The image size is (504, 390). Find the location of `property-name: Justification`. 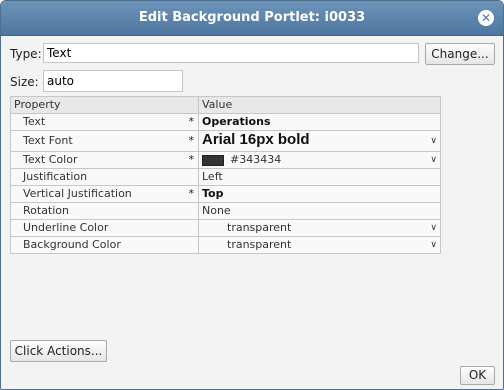

property-name: Justification is located at coordinates (55, 176).